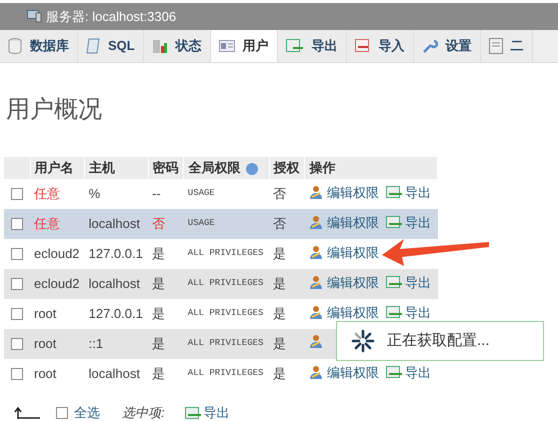 The height and width of the screenshot is (421, 558). I want to click on column-header: 用户名, so click(57, 168).